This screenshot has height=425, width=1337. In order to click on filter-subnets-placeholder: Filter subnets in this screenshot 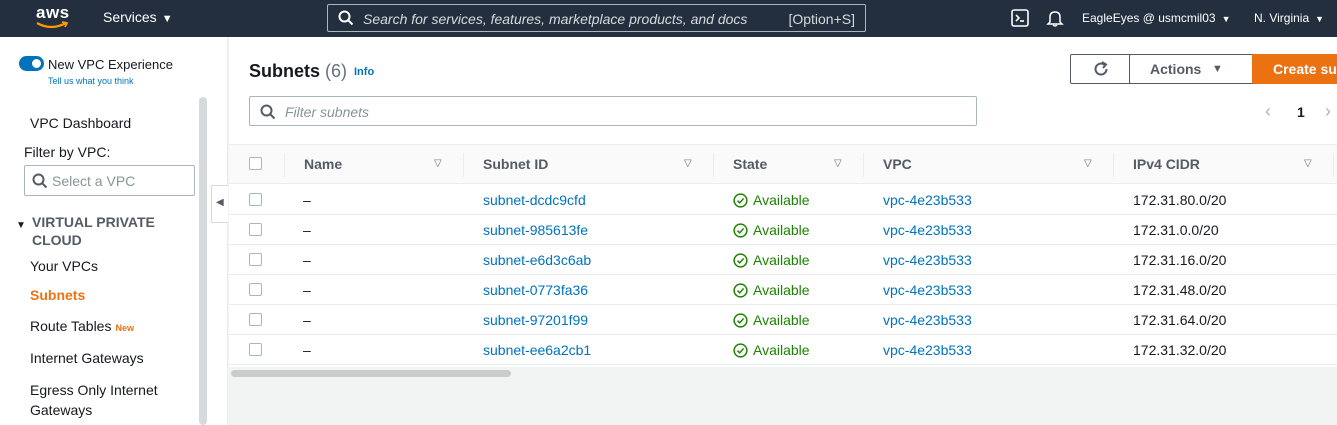, I will do `click(327, 112)`.